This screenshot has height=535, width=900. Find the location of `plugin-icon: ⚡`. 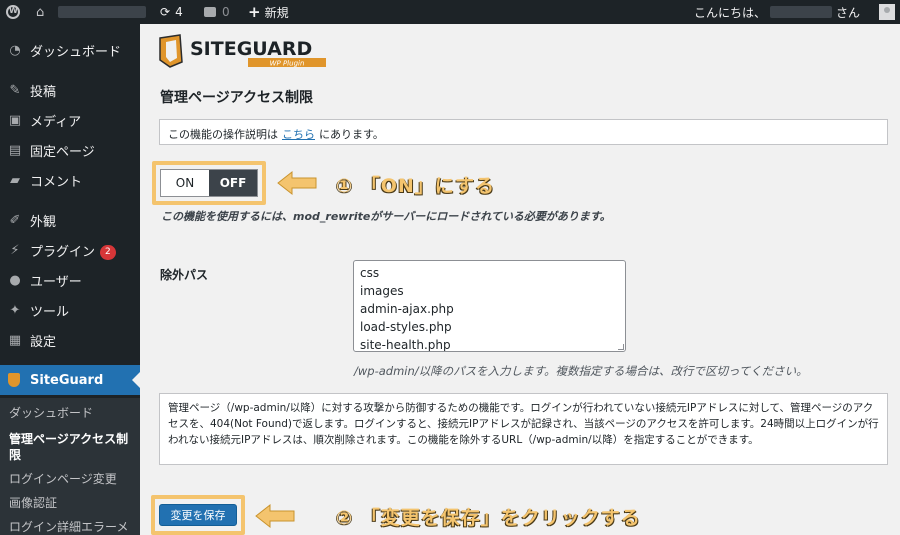

plugin-icon: ⚡ is located at coordinates (15, 250).